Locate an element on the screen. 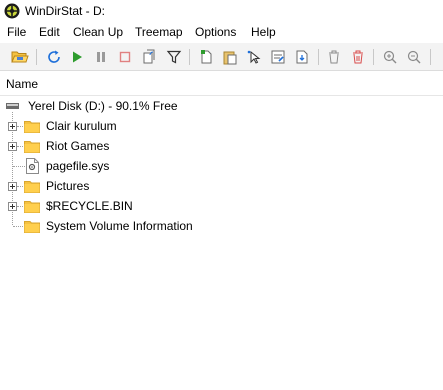 This screenshot has width=443, height=390. tree-item: Clair kurulum is located at coordinates (221, 126).